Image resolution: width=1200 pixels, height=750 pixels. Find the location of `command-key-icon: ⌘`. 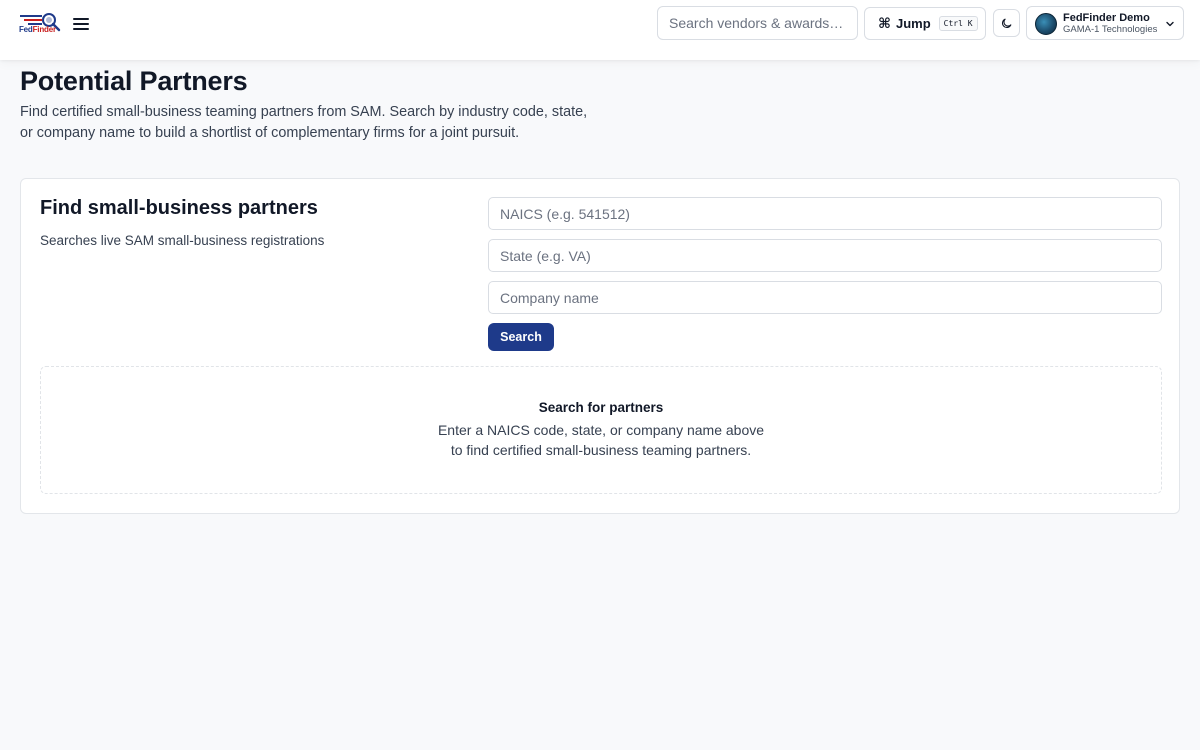

command-key-icon: ⌘ is located at coordinates (884, 23).